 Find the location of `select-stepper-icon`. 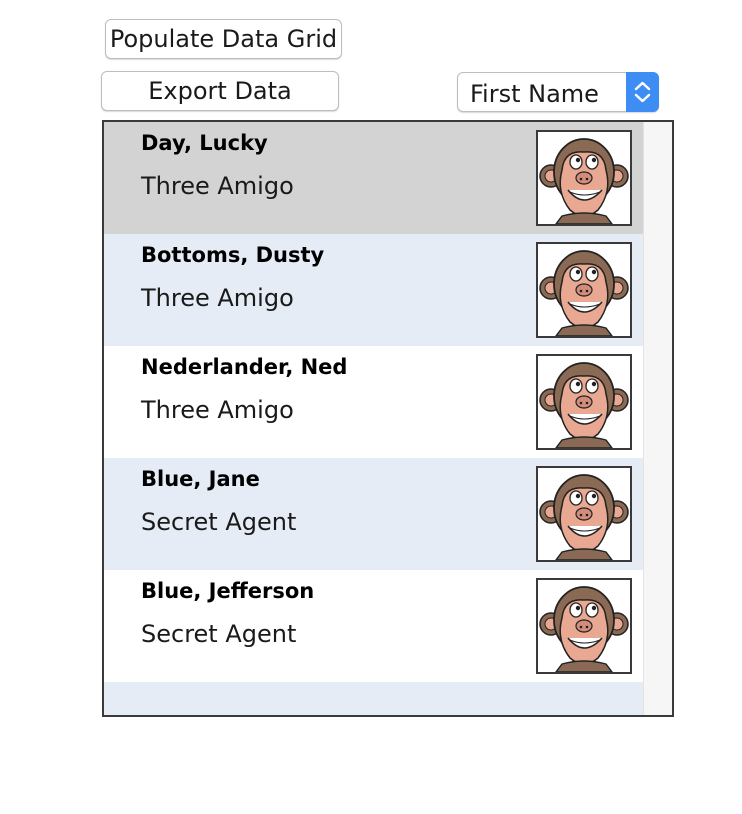

select-stepper-icon is located at coordinates (642, 92).